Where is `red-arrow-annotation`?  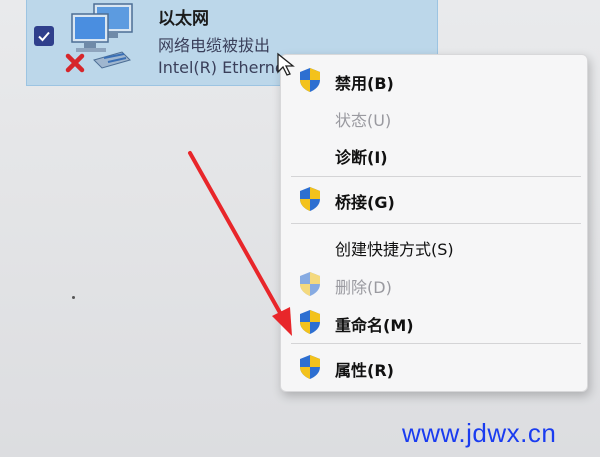 red-arrow-annotation is located at coordinates (240, 243).